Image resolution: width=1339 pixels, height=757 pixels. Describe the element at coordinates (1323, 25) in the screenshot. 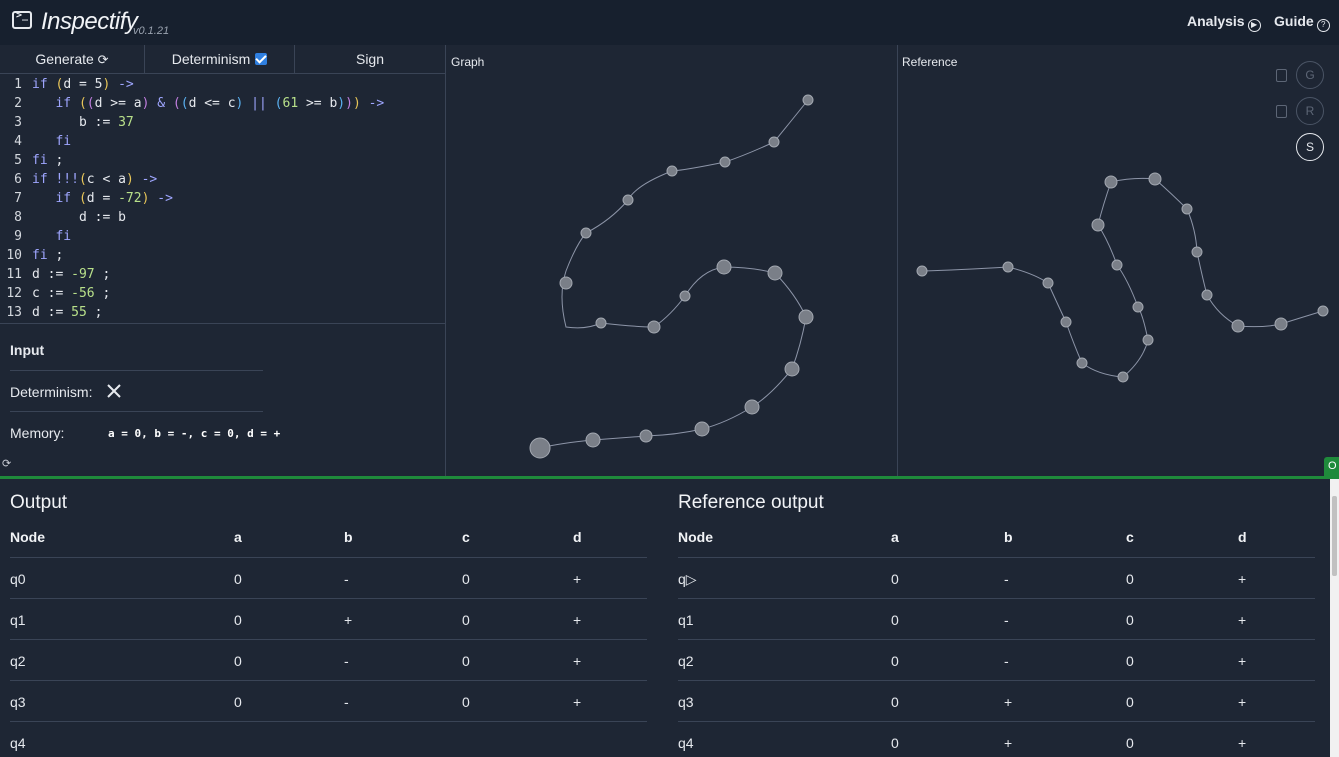

I see `question-circle-icon: ?` at that location.